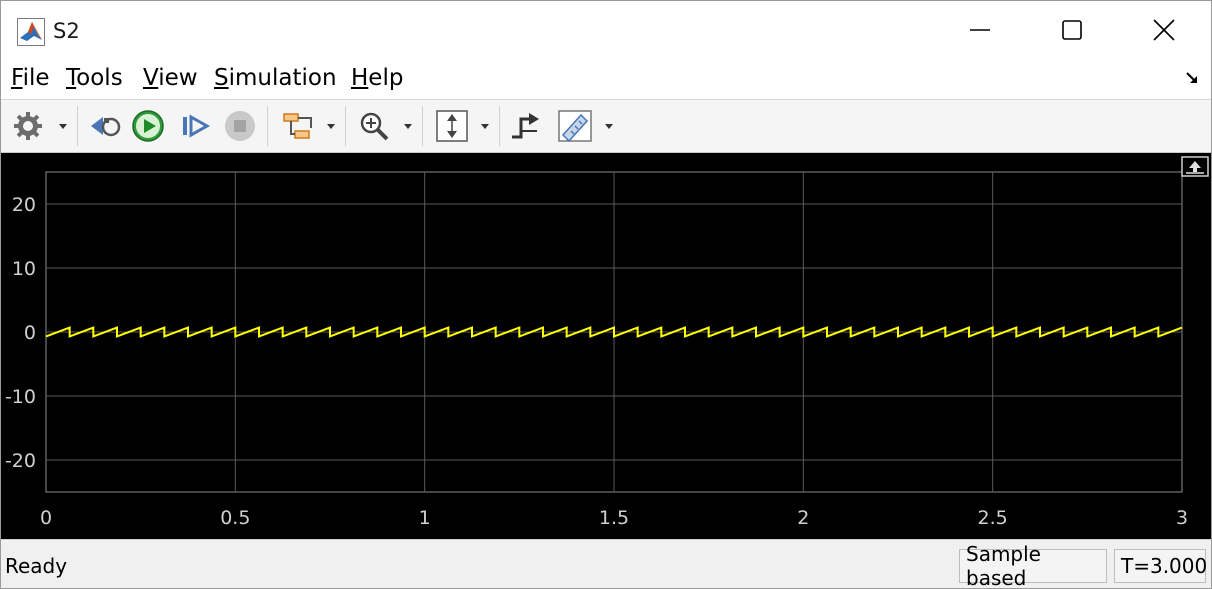  Describe the element at coordinates (360, 78) in the screenshot. I see `menu-help-mnemonic: H` at that location.